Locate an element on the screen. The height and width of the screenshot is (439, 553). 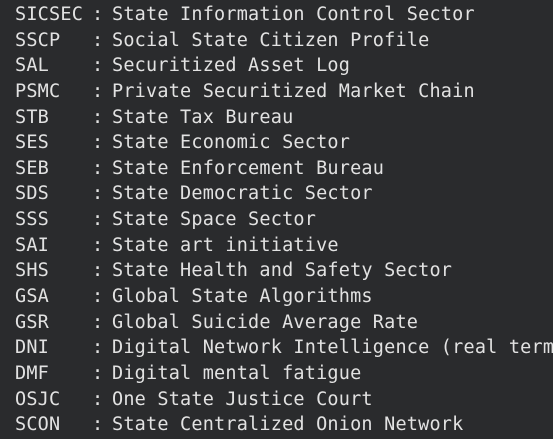
definition: State Centralized Onion Network is located at coordinates (288, 425).